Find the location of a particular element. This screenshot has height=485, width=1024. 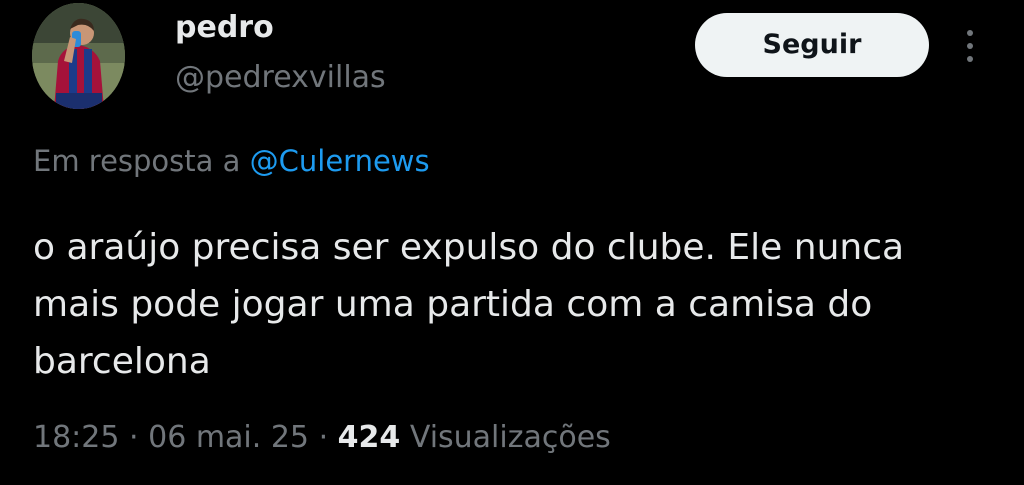

tweet-time: 18:25 is located at coordinates (76, 437).